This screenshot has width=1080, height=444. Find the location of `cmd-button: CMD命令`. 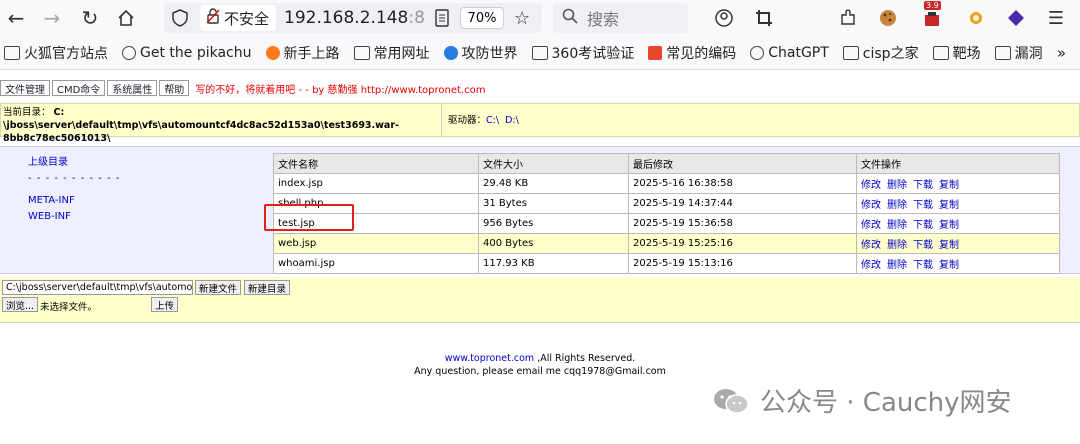

cmd-button: CMD命令 is located at coordinates (79, 88).